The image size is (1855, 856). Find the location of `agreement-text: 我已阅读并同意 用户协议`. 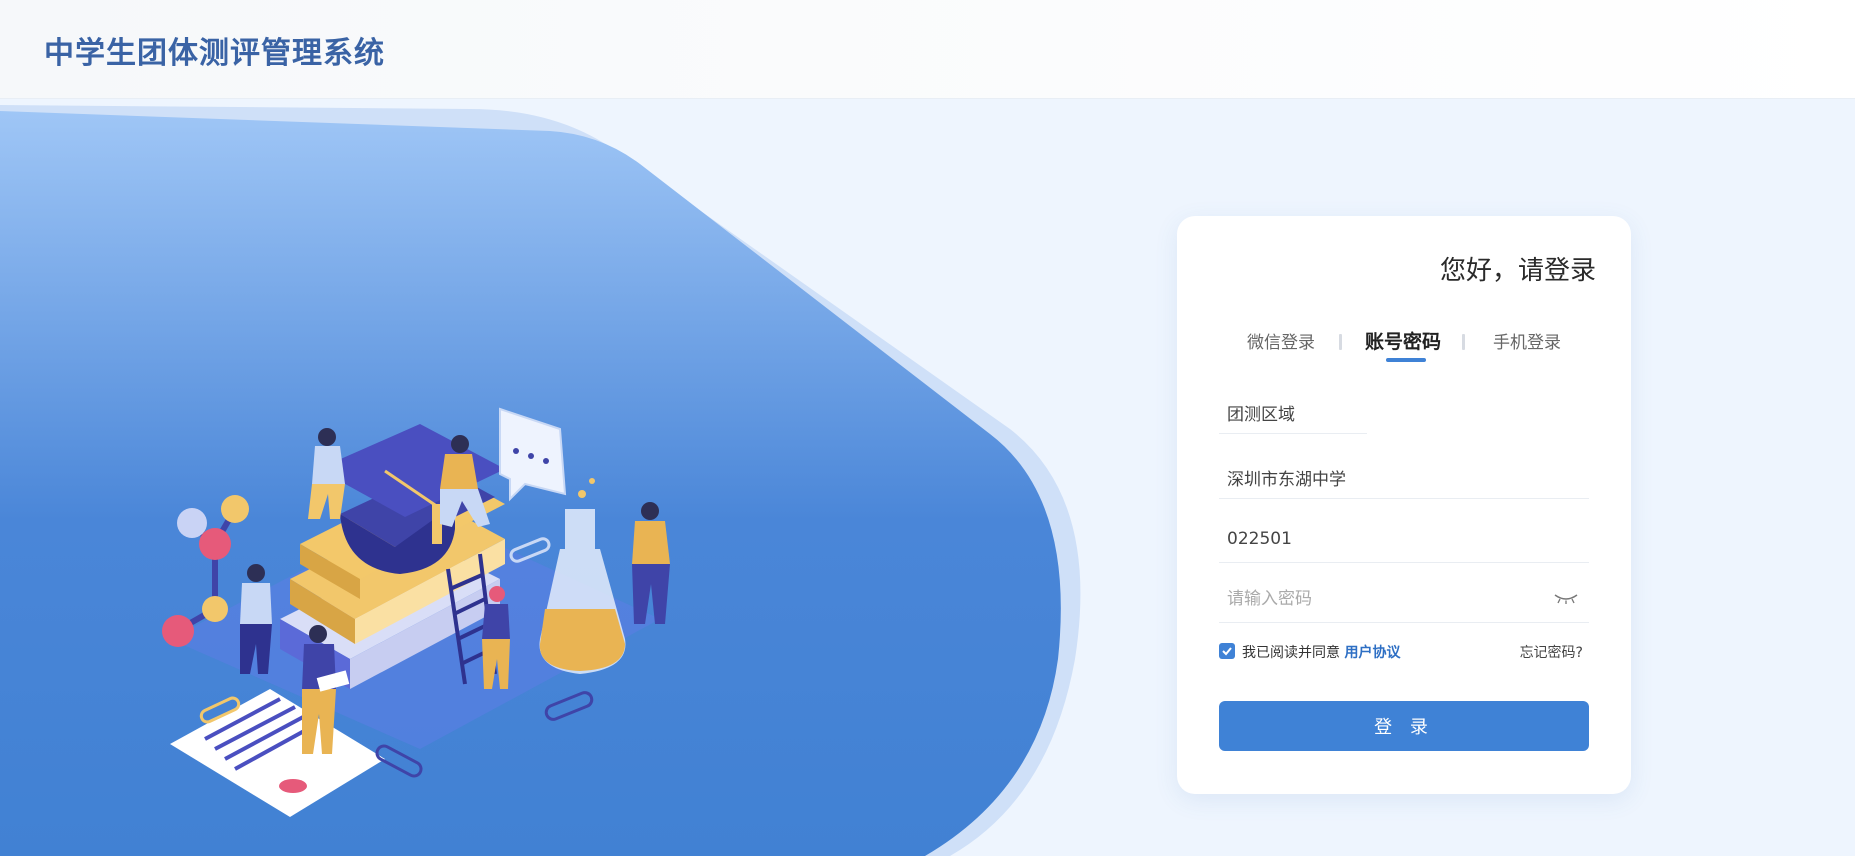

agreement-text: 我已阅读并同意 用户协议 is located at coordinates (1321, 652).